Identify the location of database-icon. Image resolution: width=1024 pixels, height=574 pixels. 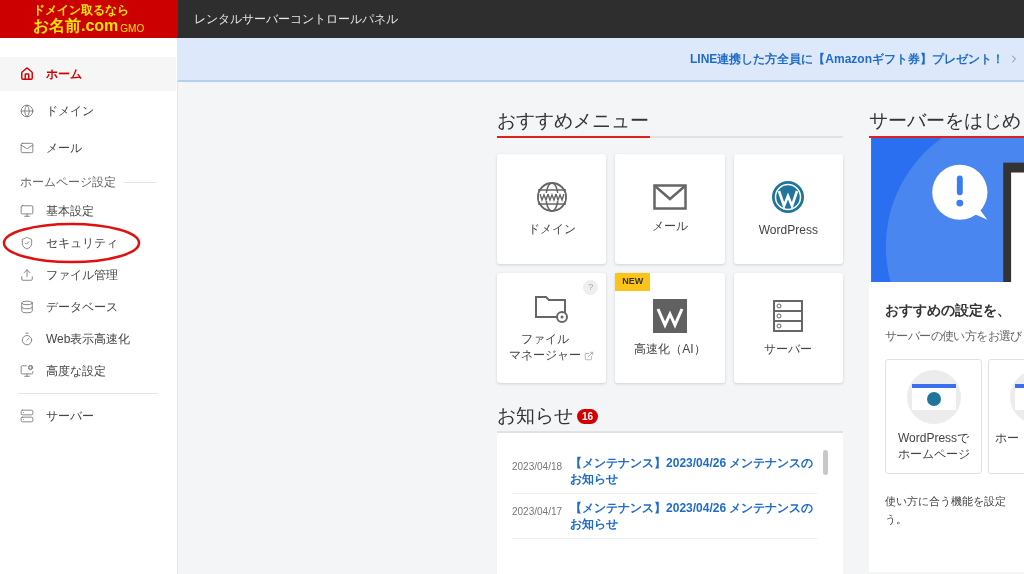
(27, 307).